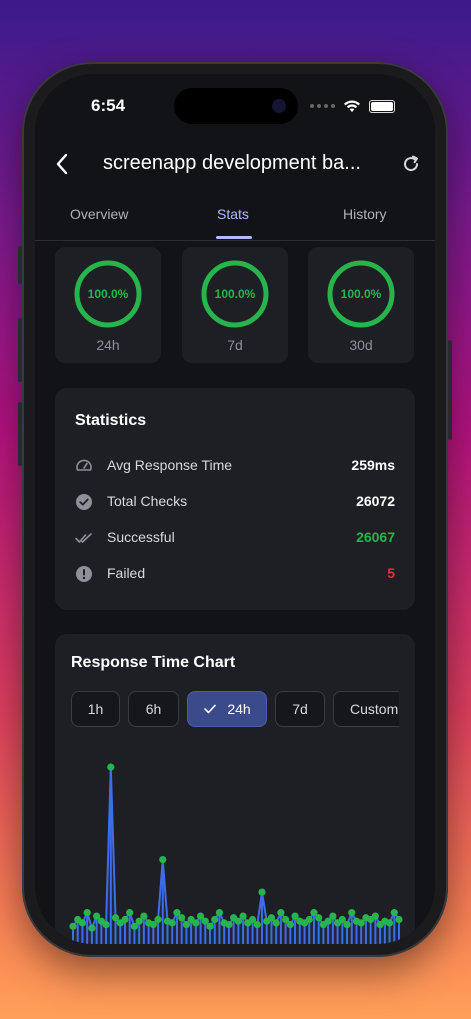 The image size is (471, 1019). What do you see at coordinates (375, 537) in the screenshot?
I see `stat-value: 26067` at bounding box center [375, 537].